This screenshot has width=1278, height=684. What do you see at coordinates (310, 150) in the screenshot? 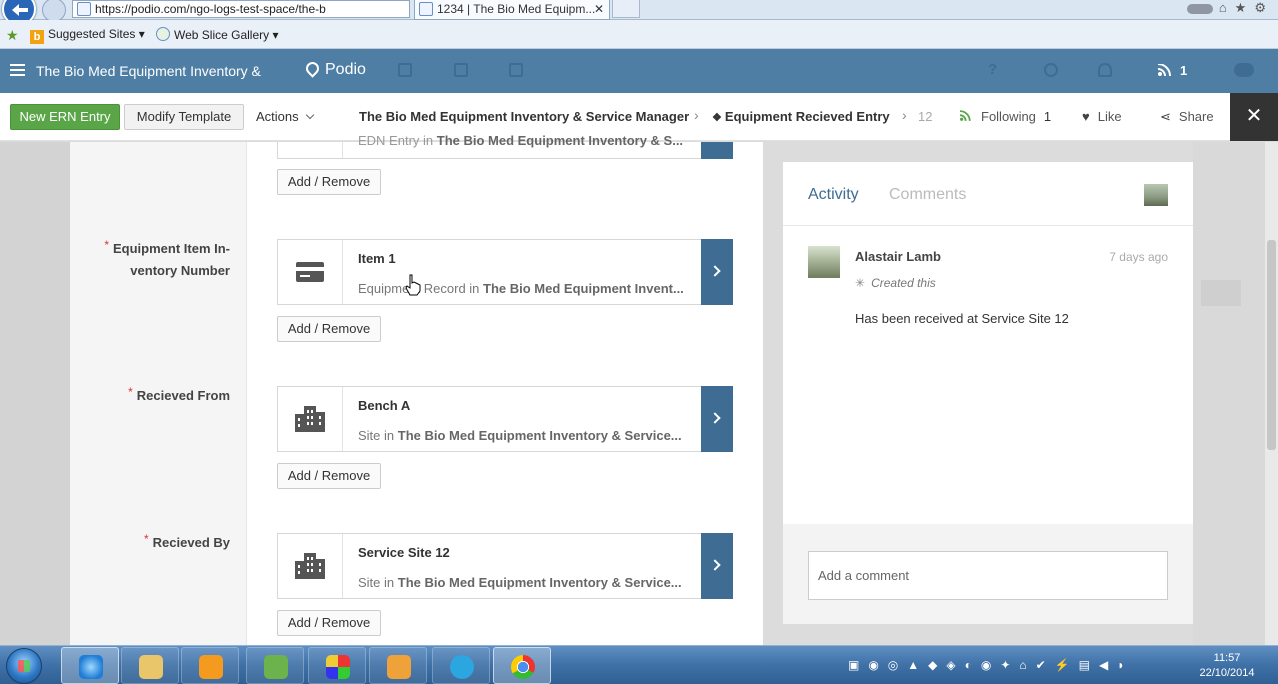
I see `reference-icon-box` at bounding box center [310, 150].